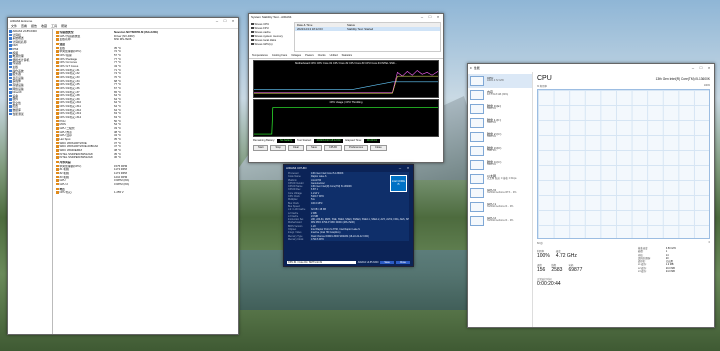 The width and height of the screenshot is (720, 351). What do you see at coordinates (271, 44) in the screenshot?
I see `stress-option: Stress GPU(s)` at bounding box center [271, 44].